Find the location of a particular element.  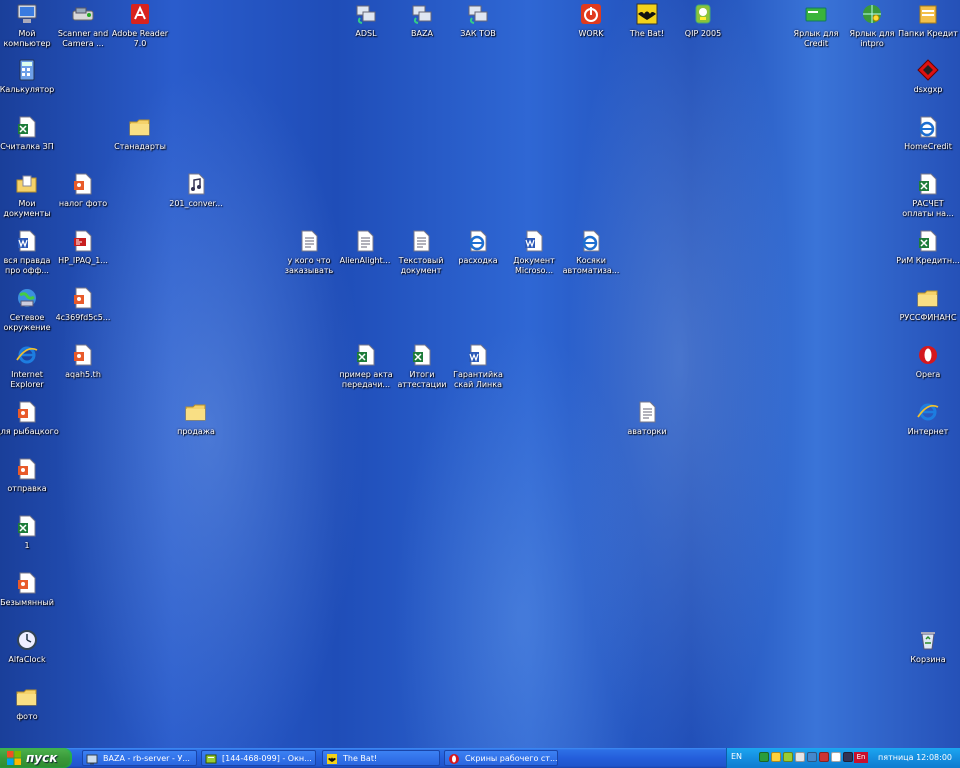

language-indicator: EN is located at coordinates (736, 756).